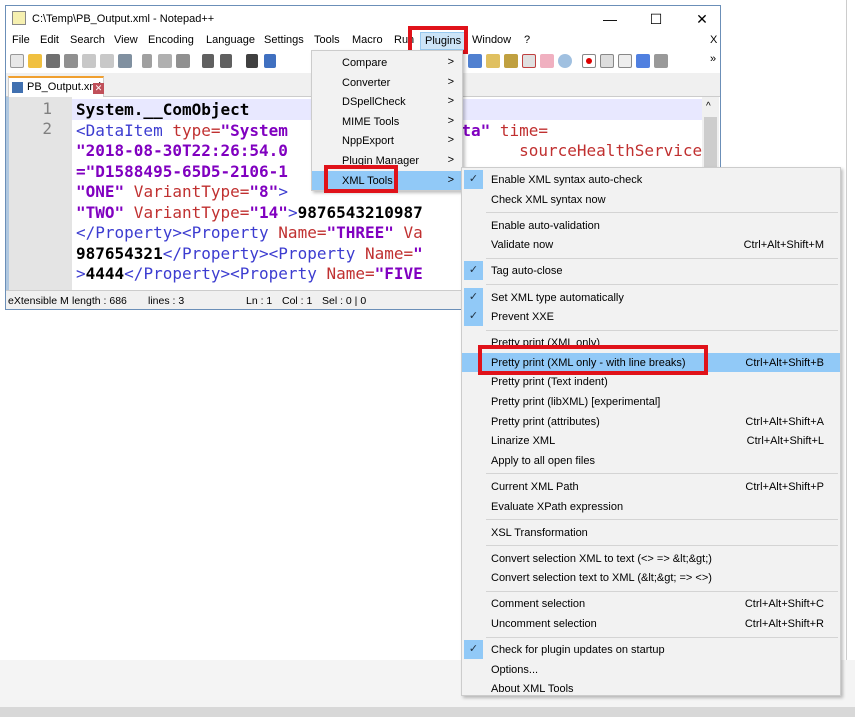 This screenshot has height=717, width=855. Describe the element at coordinates (476, 130) in the screenshot. I see `code-token: ta"` at that location.